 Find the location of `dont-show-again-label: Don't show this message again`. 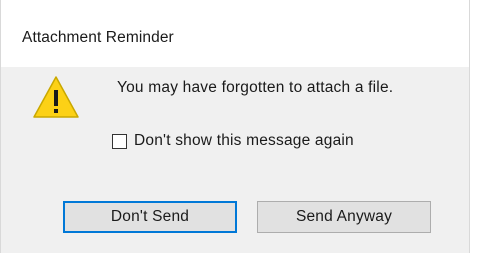

dont-show-again-label: Don't show this message again is located at coordinates (244, 141).